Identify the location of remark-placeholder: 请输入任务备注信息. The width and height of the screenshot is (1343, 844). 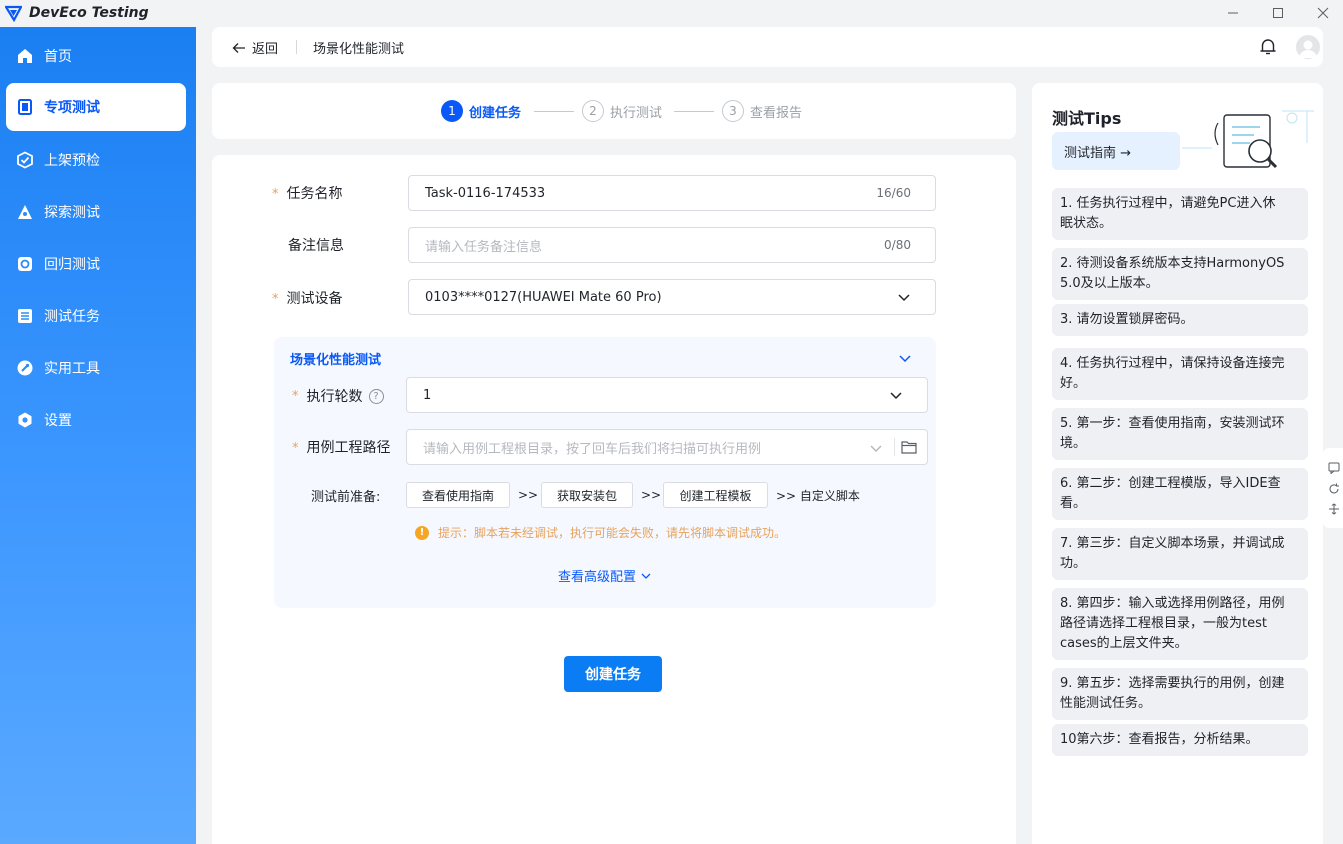
(484, 247).